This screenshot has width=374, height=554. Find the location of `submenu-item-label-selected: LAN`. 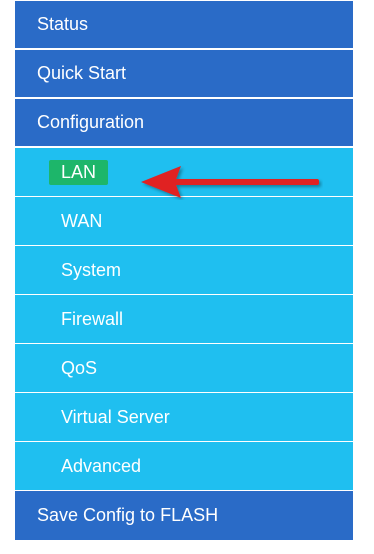

submenu-item-label-selected: LAN is located at coordinates (79, 172).